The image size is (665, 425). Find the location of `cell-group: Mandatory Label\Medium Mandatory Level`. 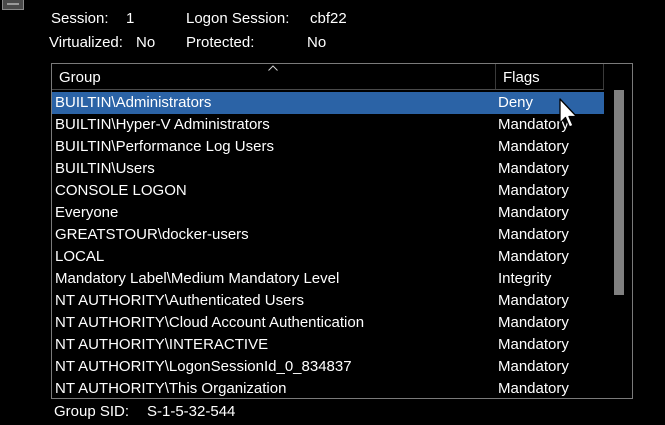

cell-group: Mandatory Label\Medium Mandatory Level is located at coordinates (197, 278).